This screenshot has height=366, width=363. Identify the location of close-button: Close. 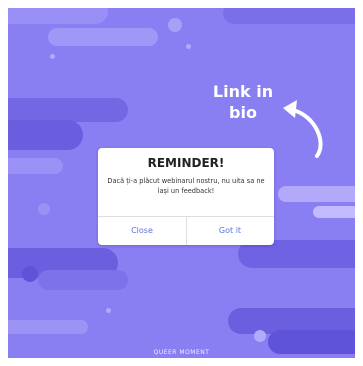
(142, 231).